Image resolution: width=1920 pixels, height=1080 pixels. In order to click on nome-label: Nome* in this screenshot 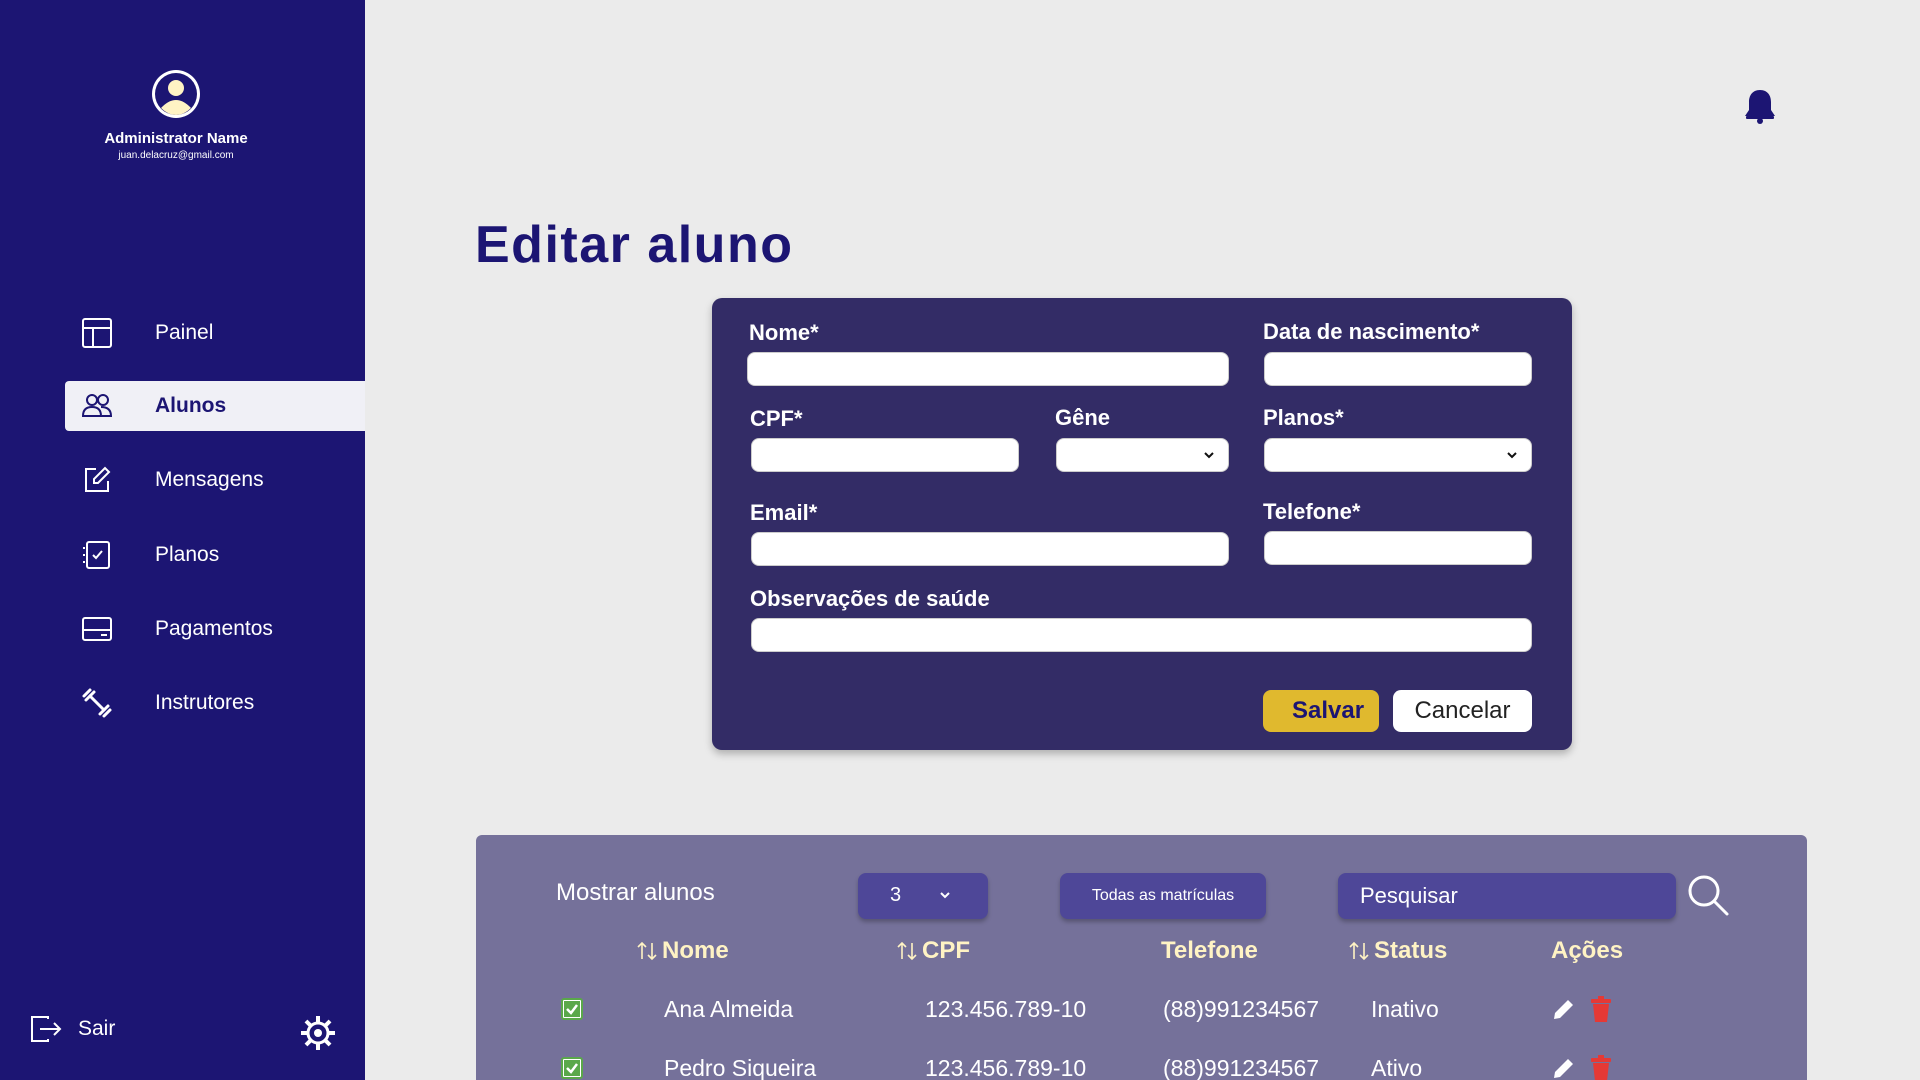, I will do `click(784, 332)`.